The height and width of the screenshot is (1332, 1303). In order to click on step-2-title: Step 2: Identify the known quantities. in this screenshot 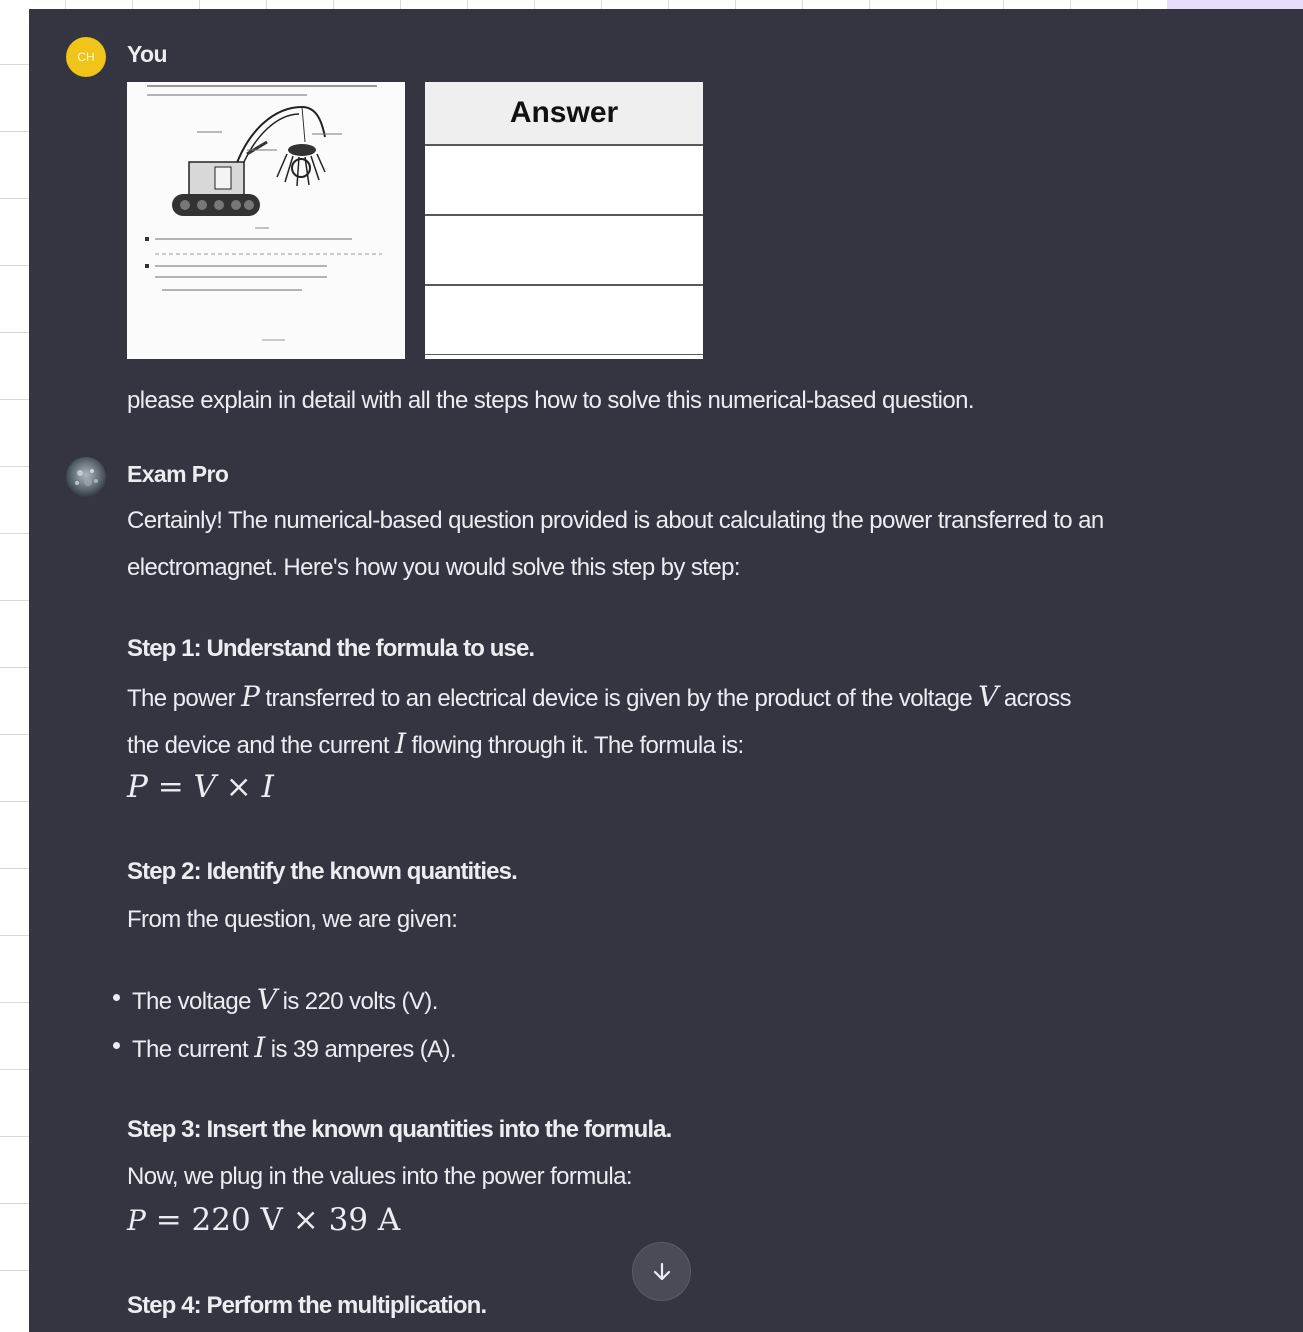, I will do `click(322, 871)`.